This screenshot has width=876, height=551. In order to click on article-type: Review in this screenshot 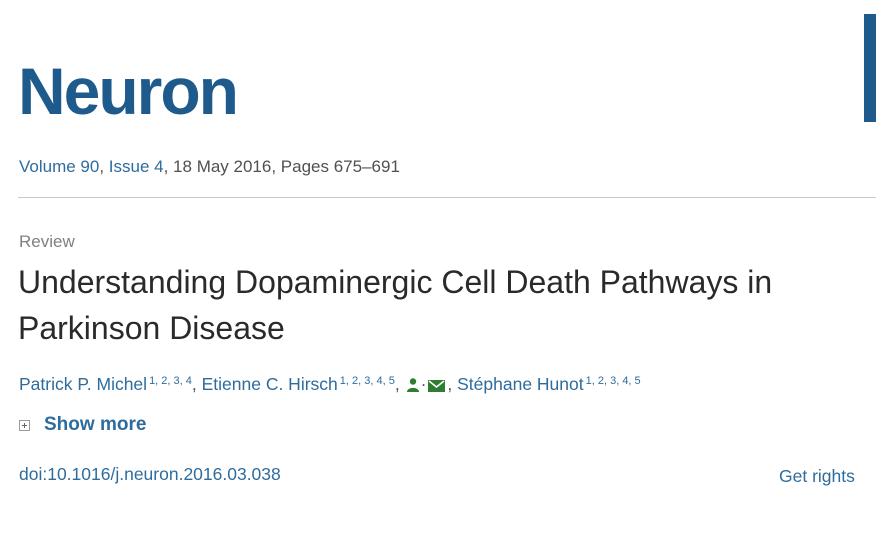, I will do `click(47, 241)`.